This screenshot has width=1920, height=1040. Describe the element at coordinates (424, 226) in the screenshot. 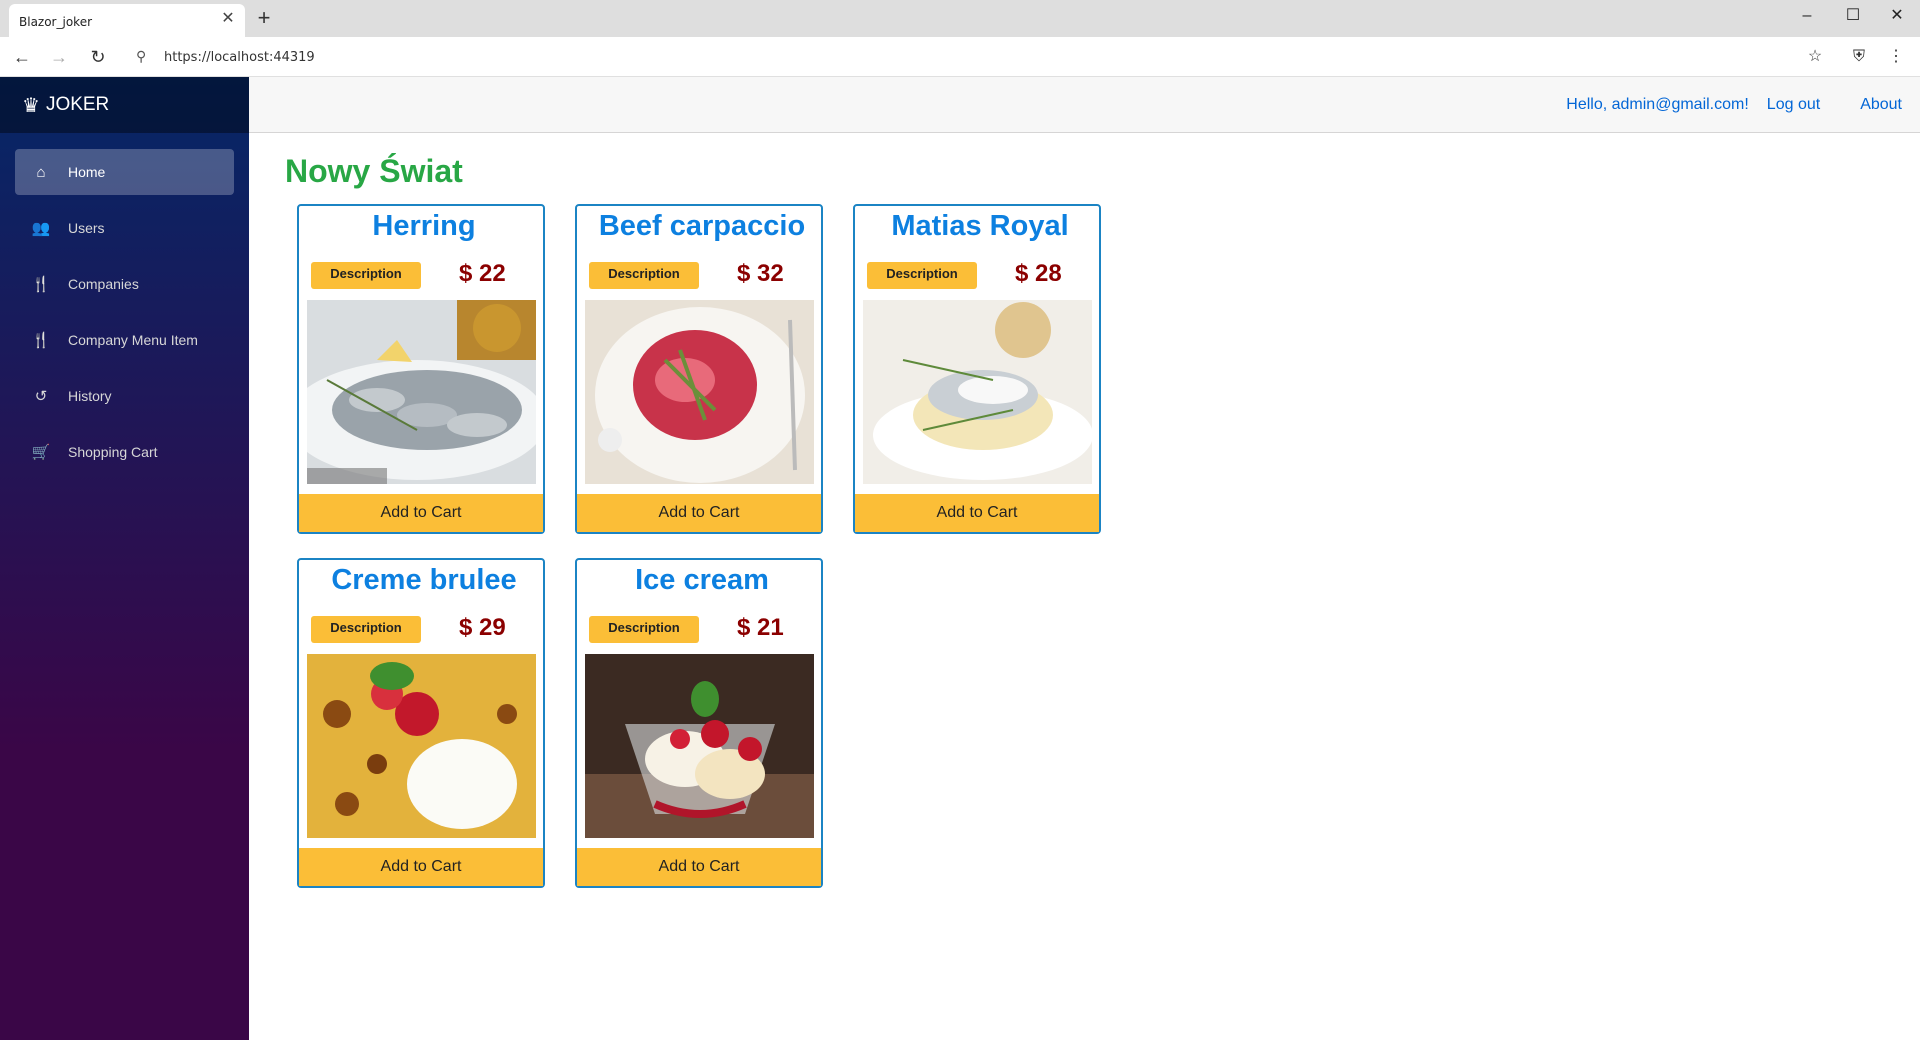

I see `product-name: Herring` at that location.